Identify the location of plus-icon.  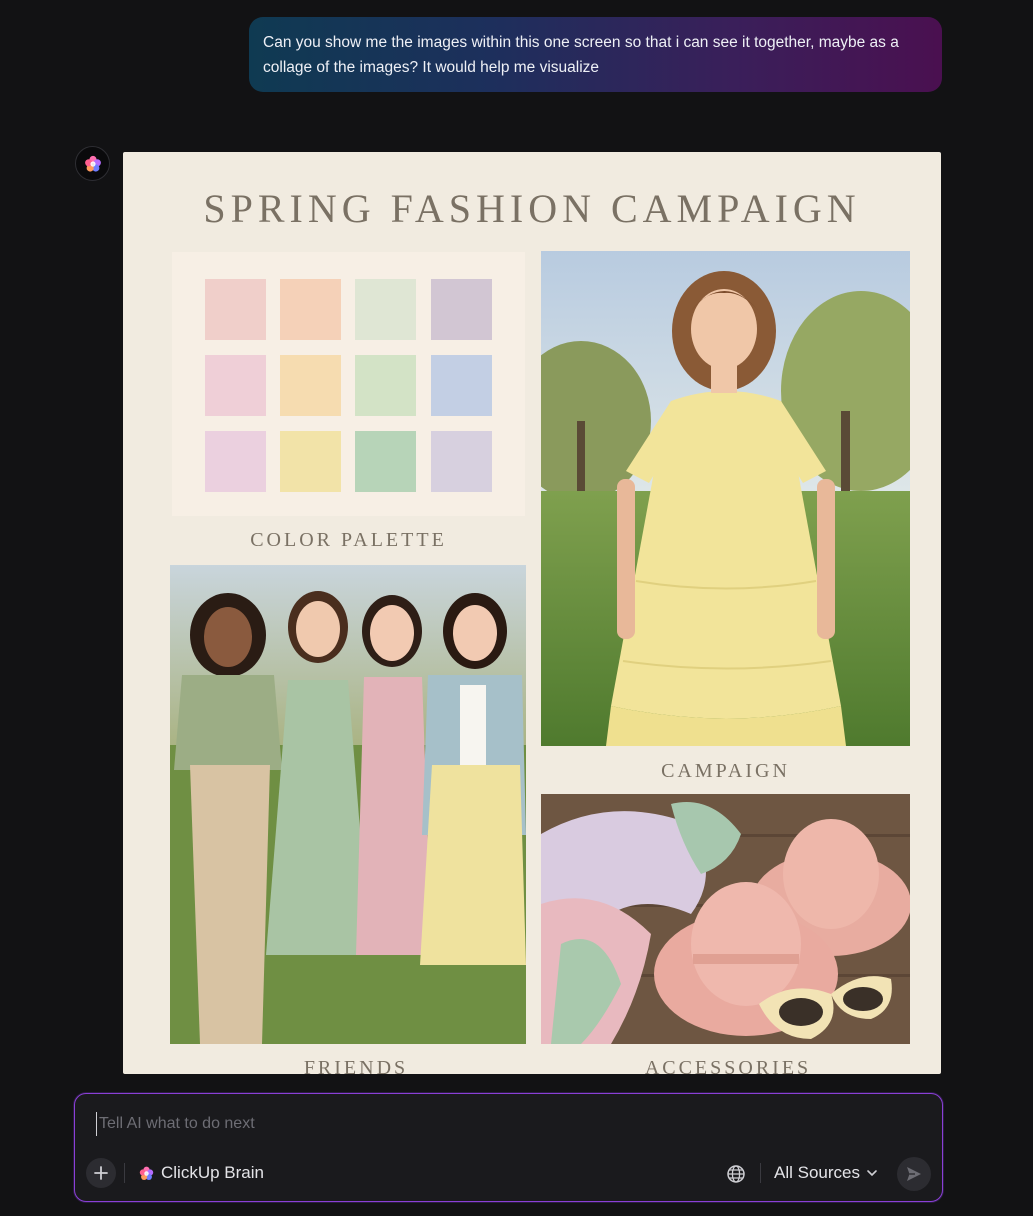
(101, 1173).